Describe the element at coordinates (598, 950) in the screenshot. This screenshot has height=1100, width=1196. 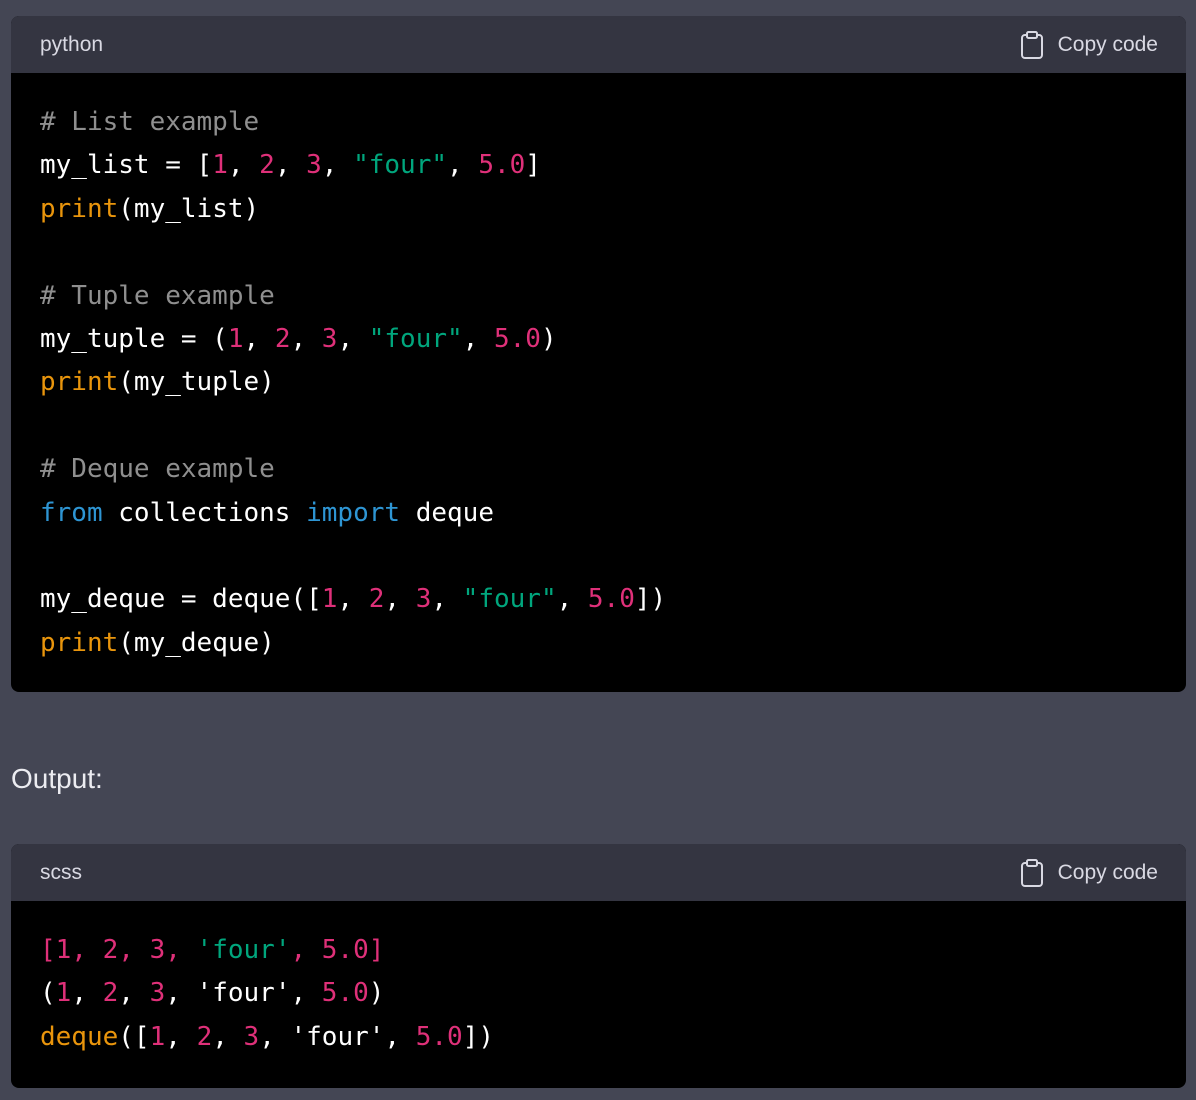
I see `code-line: [1, 2, 3, 'four', 5.0]` at that location.